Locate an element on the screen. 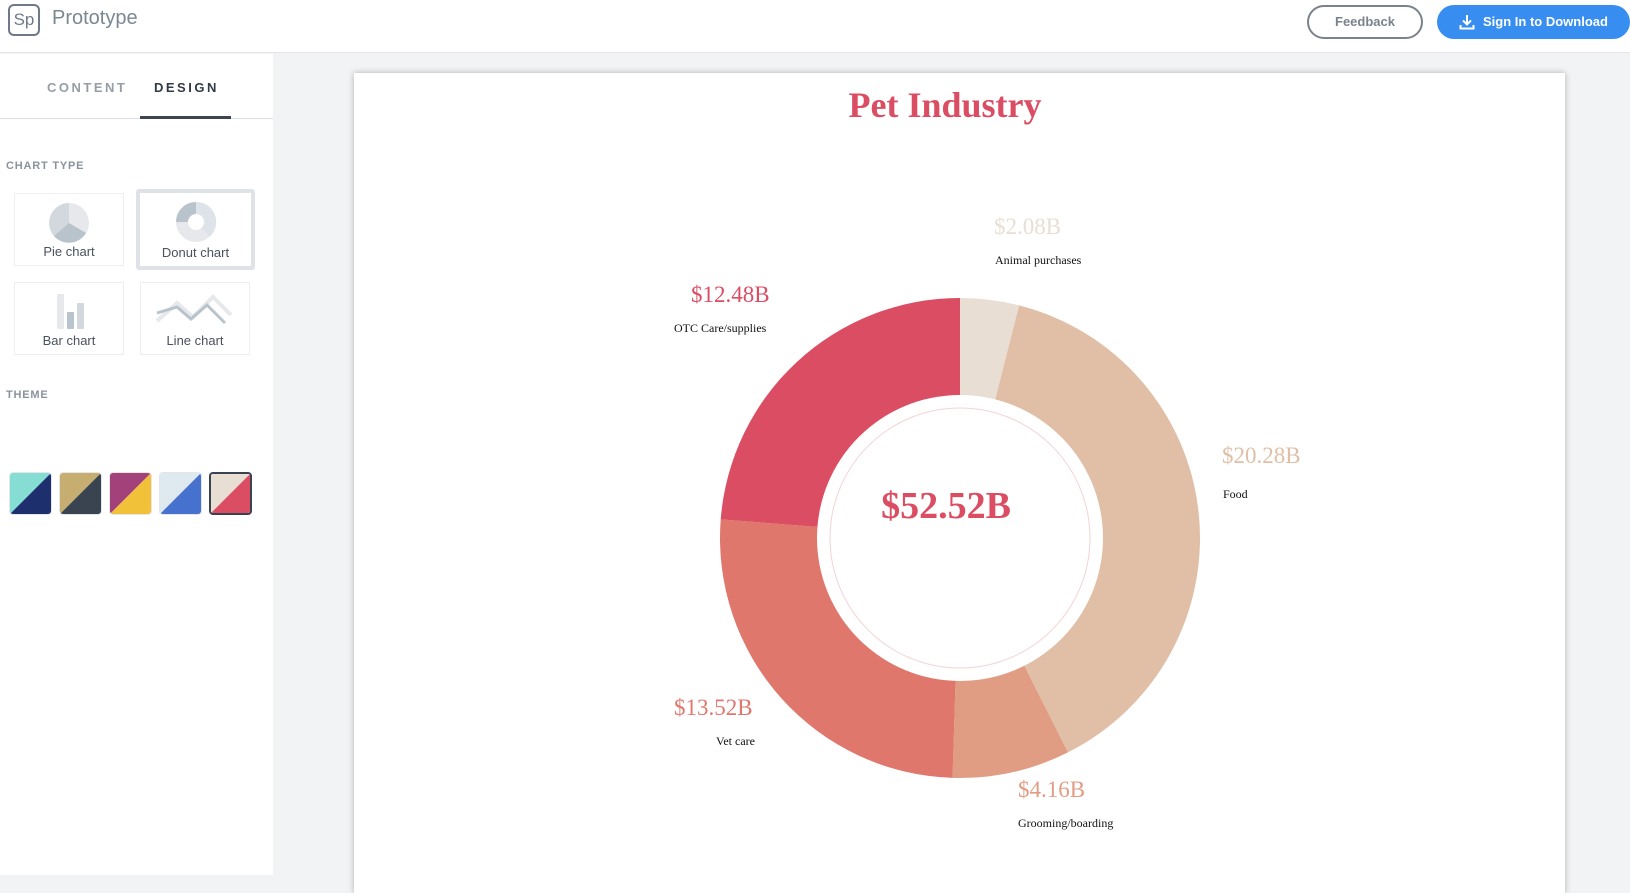 This screenshot has height=893, width=1630. chart-type-bar: Bar chart is located at coordinates (69, 318).